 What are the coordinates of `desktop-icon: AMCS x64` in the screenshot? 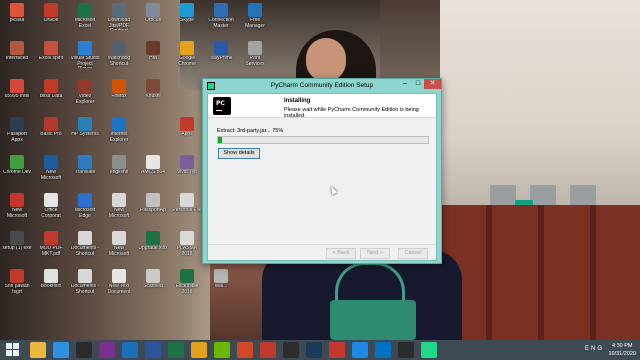 It's located at (153, 172).